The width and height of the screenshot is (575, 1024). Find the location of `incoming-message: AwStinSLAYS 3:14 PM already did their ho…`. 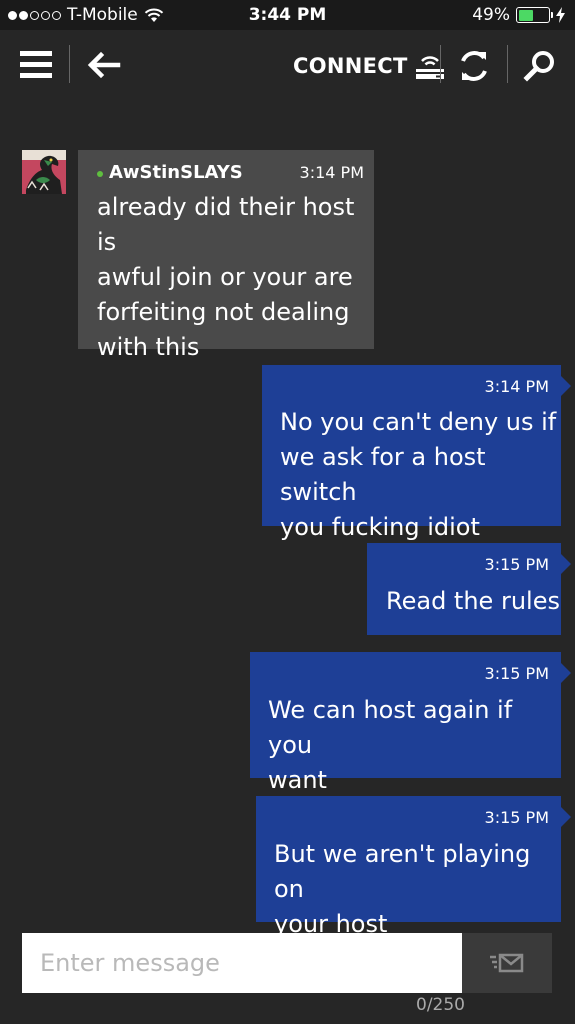

incoming-message: AwStinSLAYS 3:14 PM already did their ho… is located at coordinates (226, 255).